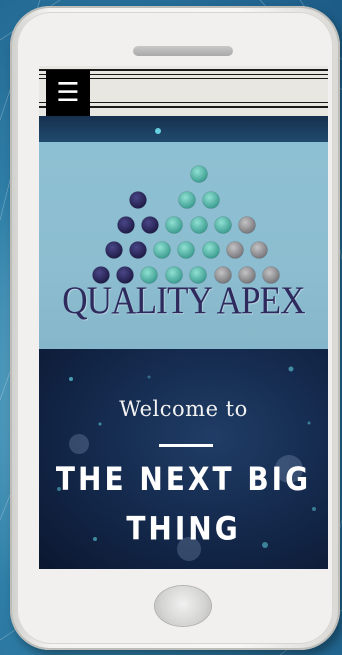 The height and width of the screenshot is (655, 342). Describe the element at coordinates (183, 51) in the screenshot. I see `phone-speaker` at that location.